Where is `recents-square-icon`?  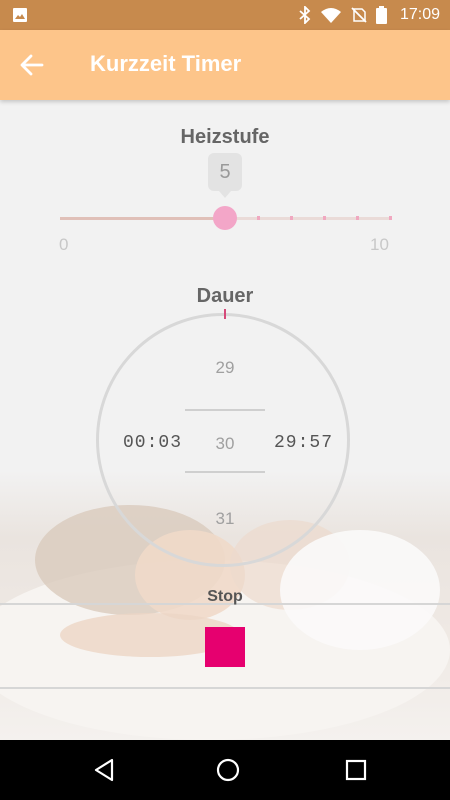
recents-square-icon is located at coordinates (356, 770).